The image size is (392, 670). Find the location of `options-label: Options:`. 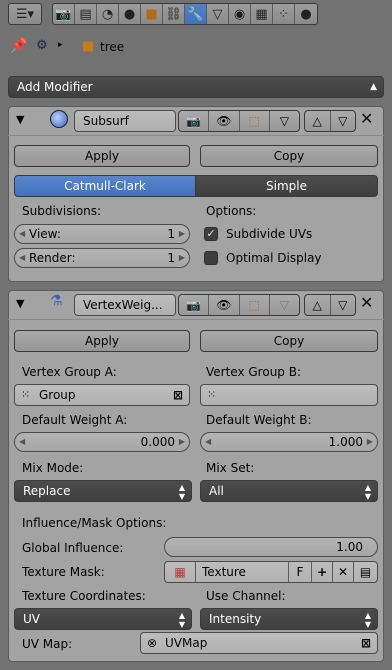

options-label: Options: is located at coordinates (231, 211).